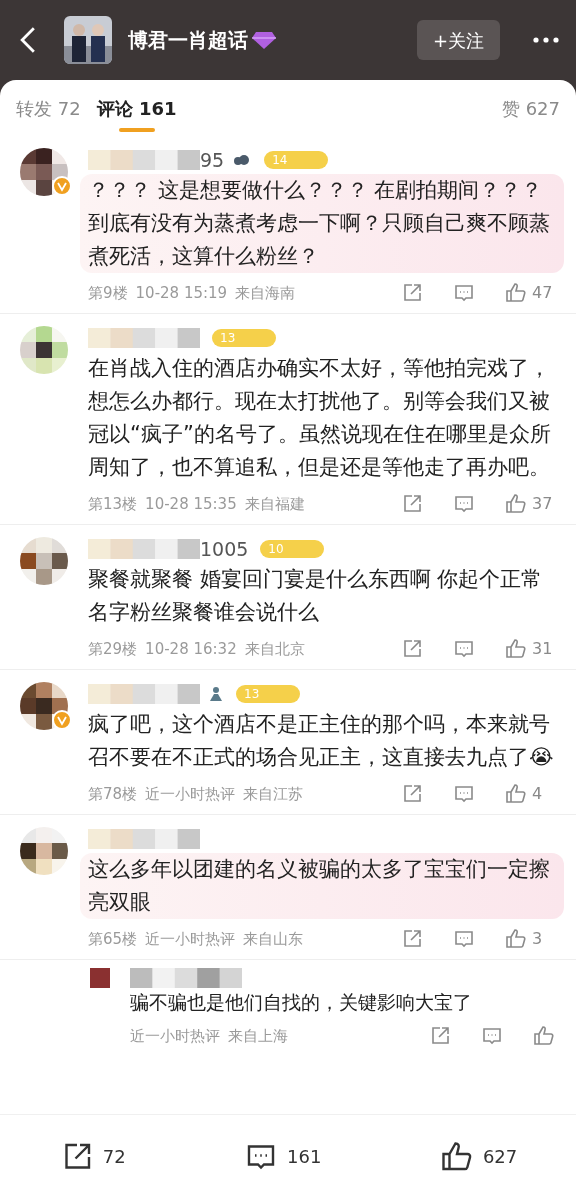 The height and width of the screenshot is (1198, 576). I want to click on comment-location: 来自福建, so click(274, 504).